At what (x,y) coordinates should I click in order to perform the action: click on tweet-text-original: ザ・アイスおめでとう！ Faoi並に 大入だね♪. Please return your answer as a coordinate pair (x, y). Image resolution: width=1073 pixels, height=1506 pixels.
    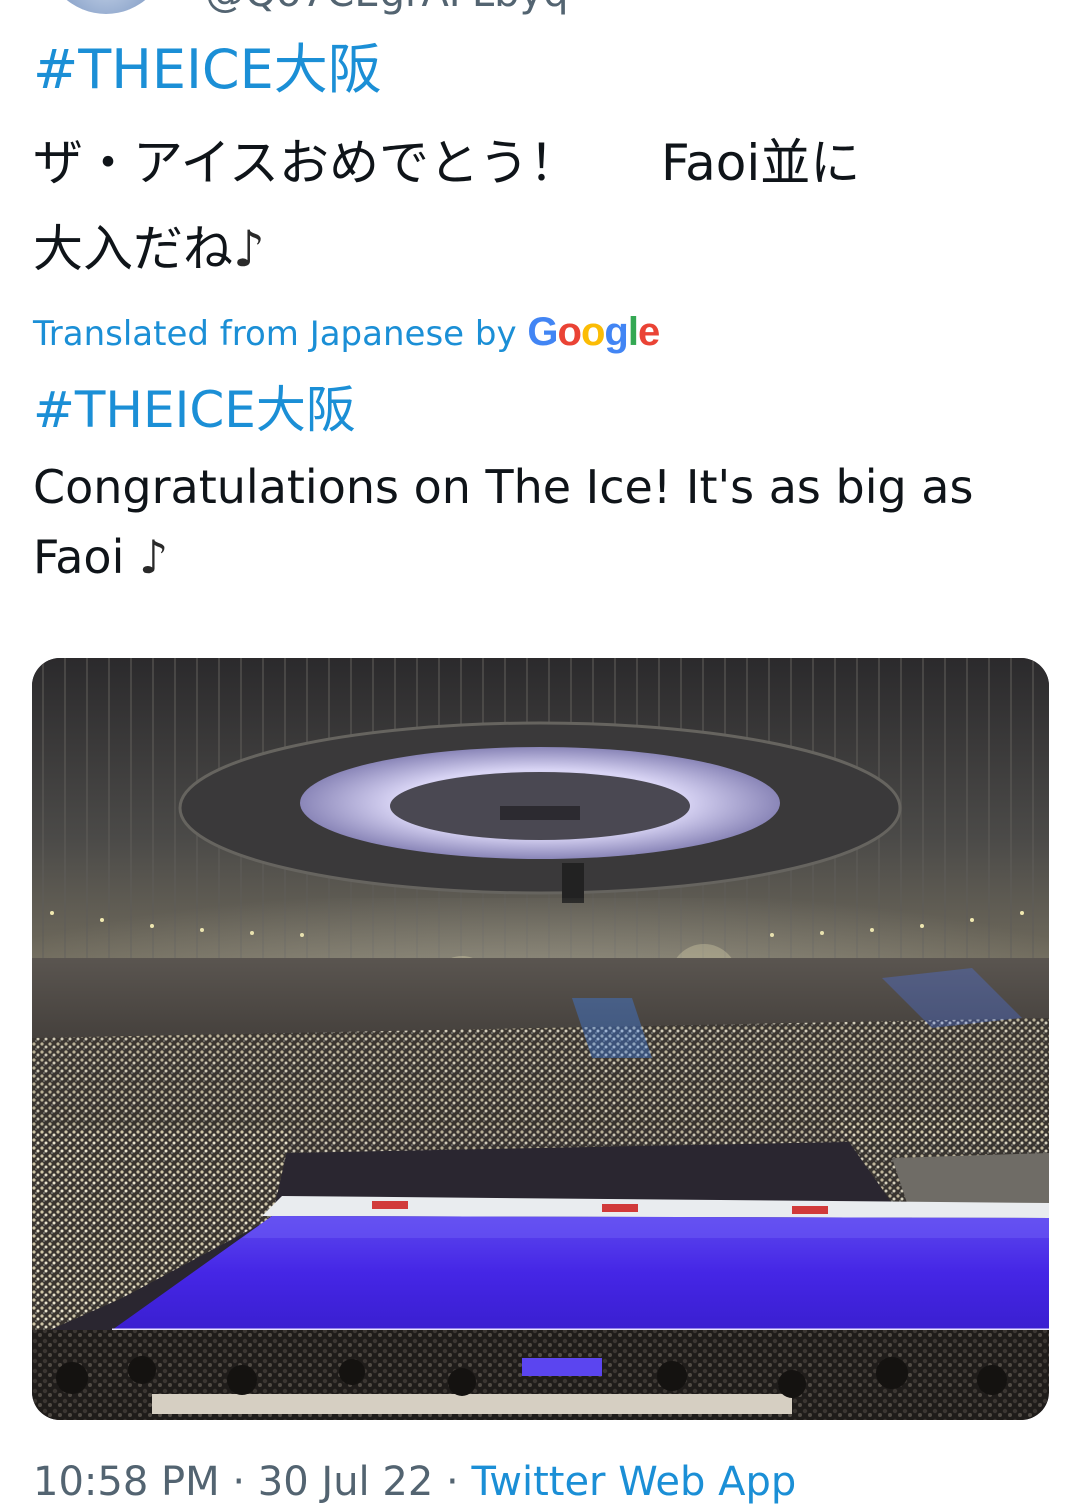
    Looking at the image, I should click on (538, 206).